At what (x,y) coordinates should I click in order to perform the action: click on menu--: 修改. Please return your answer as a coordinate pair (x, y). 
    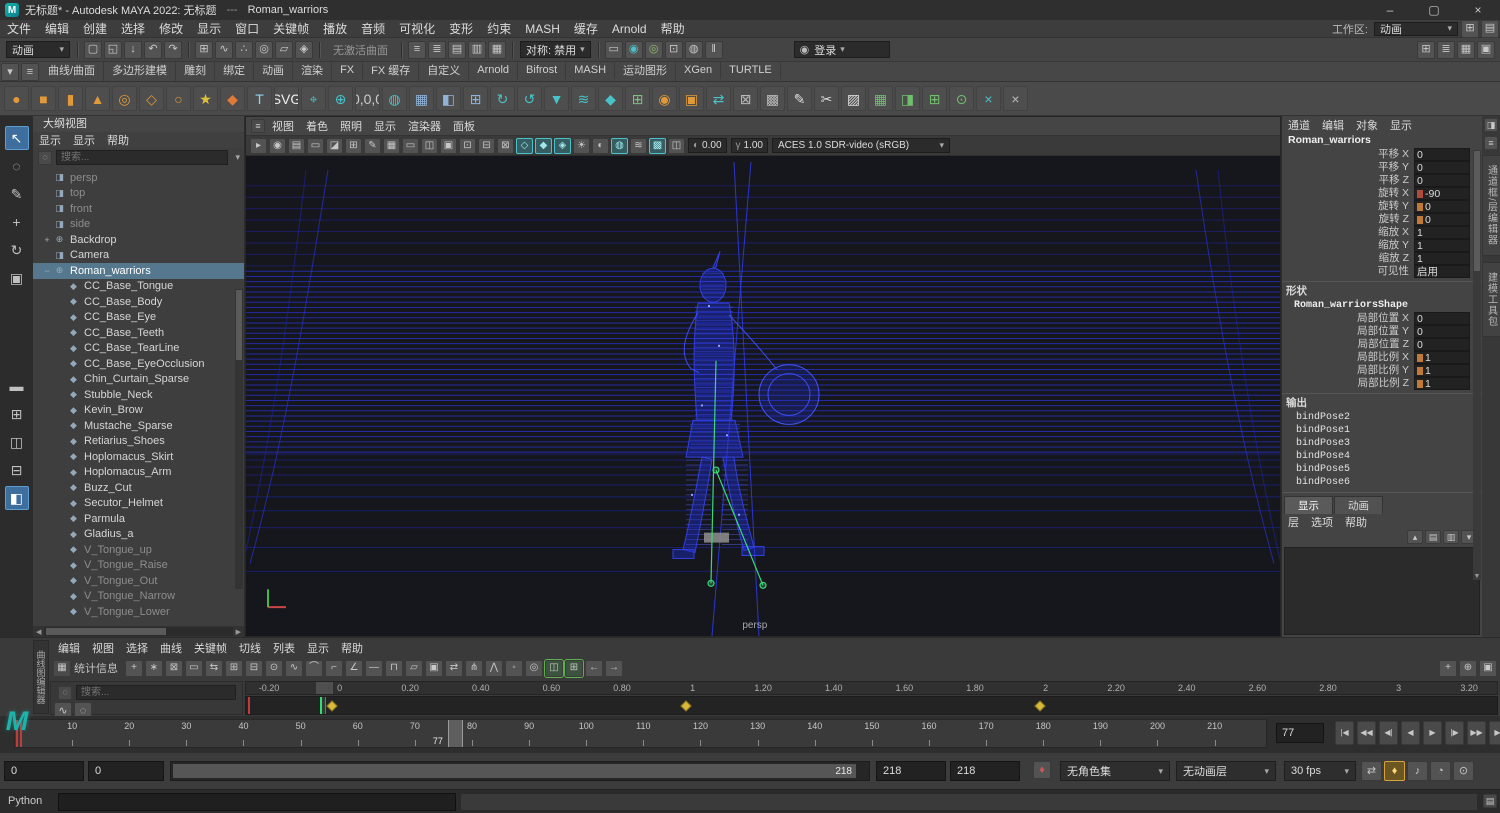
    Looking at the image, I should click on (171, 28).